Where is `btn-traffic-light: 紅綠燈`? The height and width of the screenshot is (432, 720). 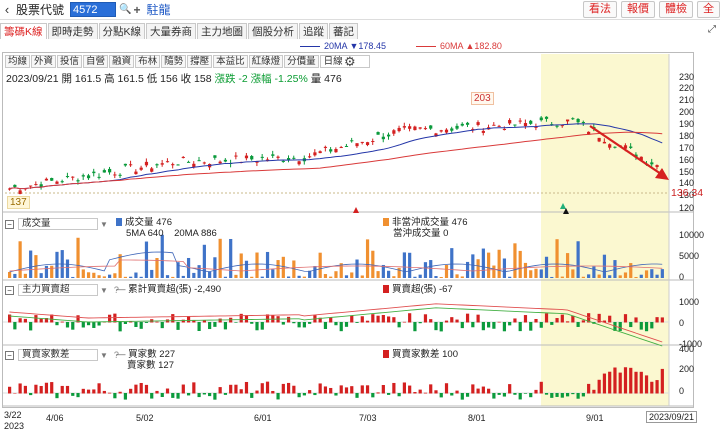 btn-traffic-light: 紅綠燈 is located at coordinates (266, 61).